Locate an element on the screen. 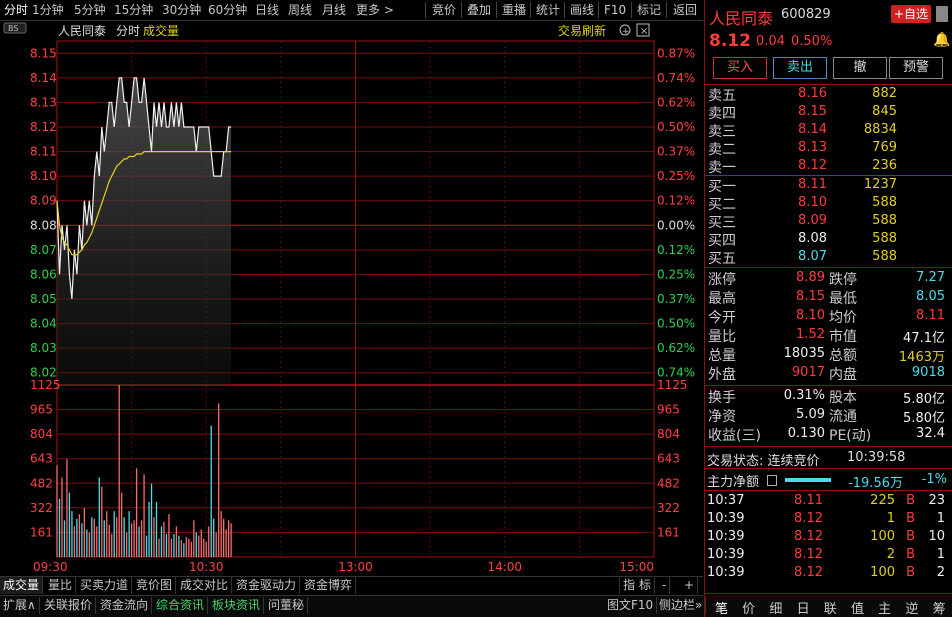 The image size is (952, 617). bid-price: 8.11 is located at coordinates (796, 184).